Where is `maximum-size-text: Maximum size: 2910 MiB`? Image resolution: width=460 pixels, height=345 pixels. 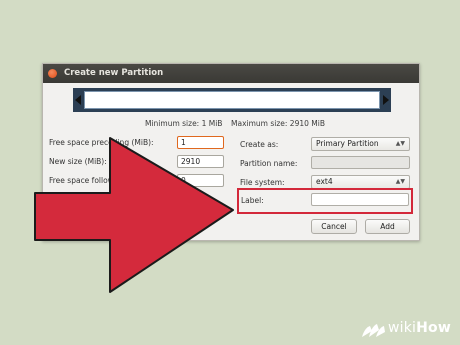 maximum-size-text: Maximum size: 2910 MiB is located at coordinates (278, 123).